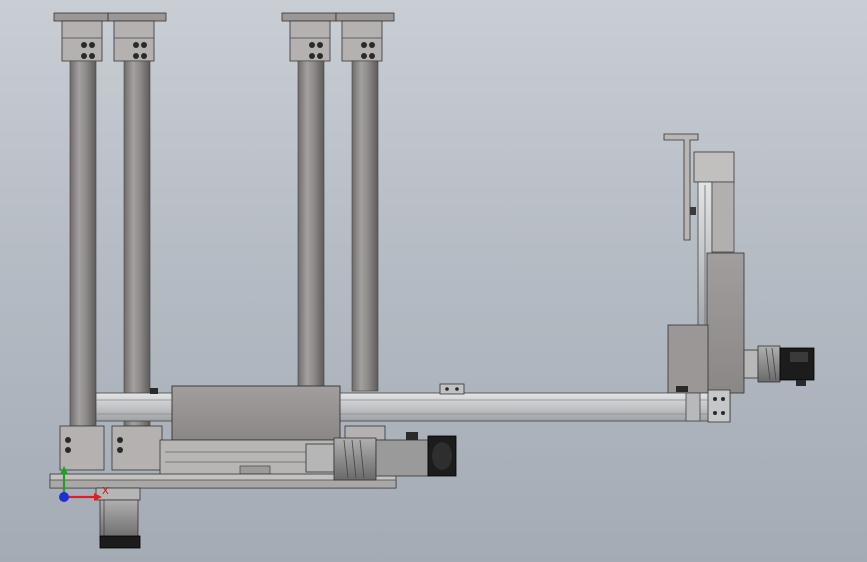 The image size is (867, 562). I want to click on carriage-block, so click(245, 413).